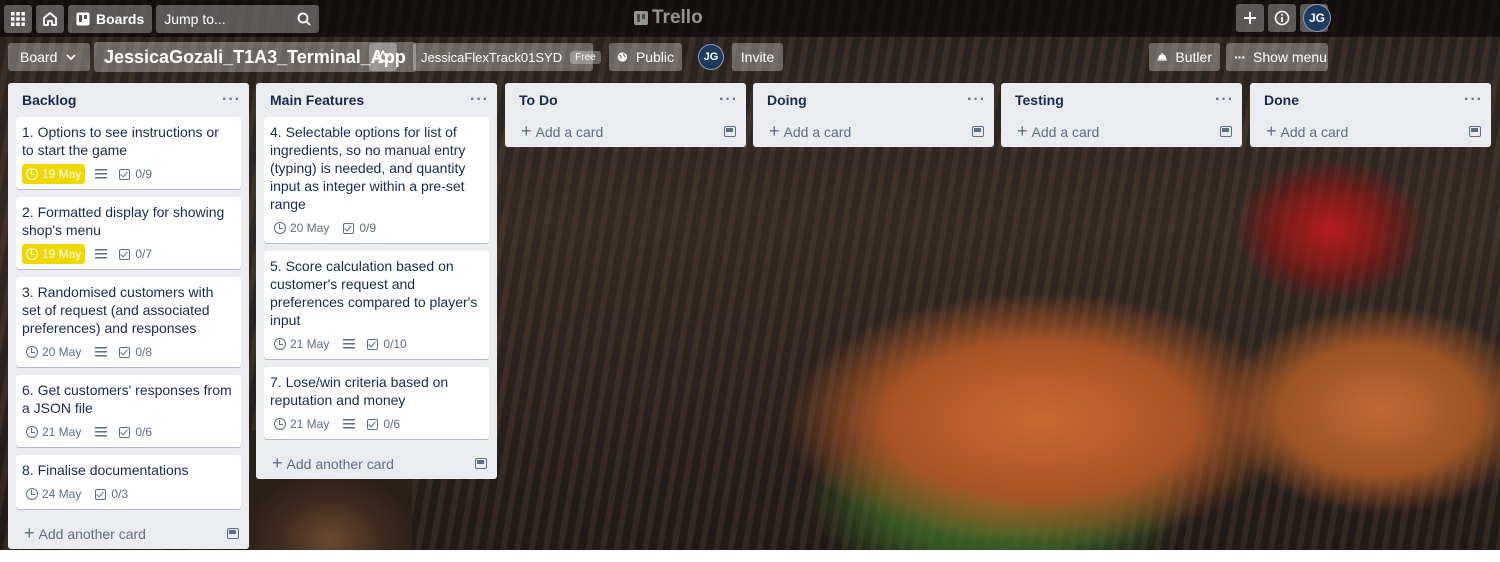 The image size is (1500, 562). I want to click on checklist-icon, so click(125, 432).